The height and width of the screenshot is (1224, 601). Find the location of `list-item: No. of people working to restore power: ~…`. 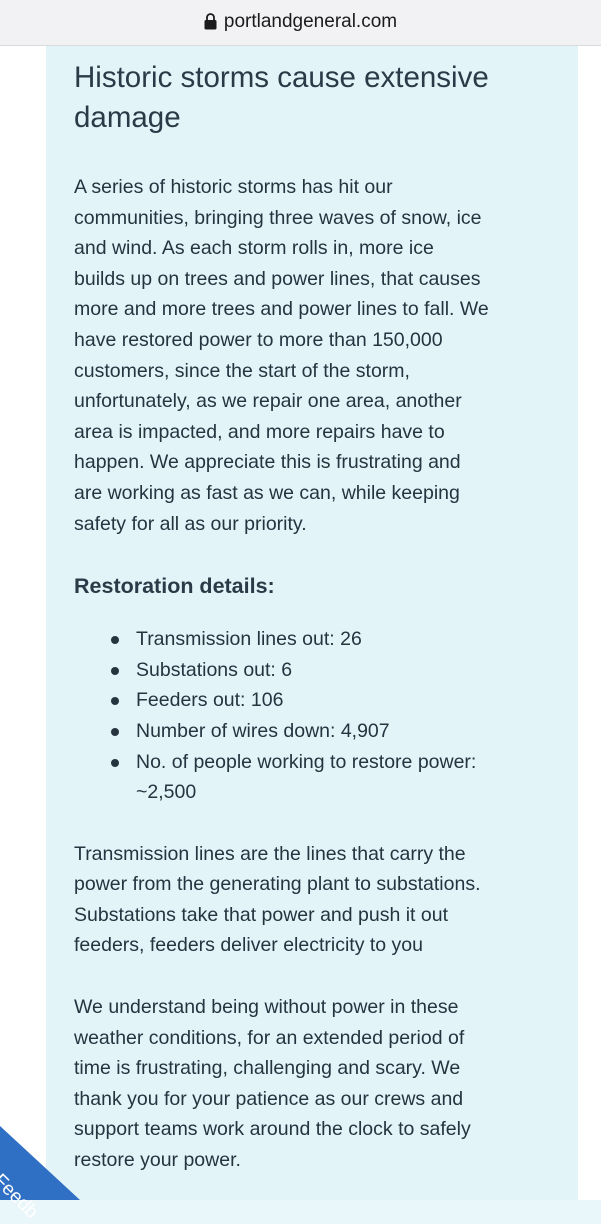

list-item: No. of people working to restore power: ~… is located at coordinates (309, 777).